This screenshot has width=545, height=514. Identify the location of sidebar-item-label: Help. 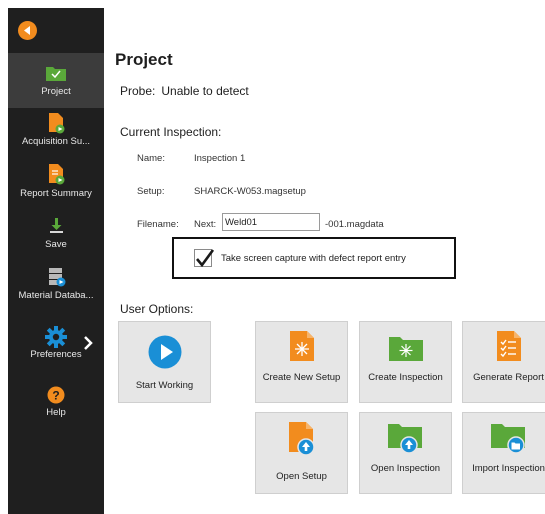
(56, 412).